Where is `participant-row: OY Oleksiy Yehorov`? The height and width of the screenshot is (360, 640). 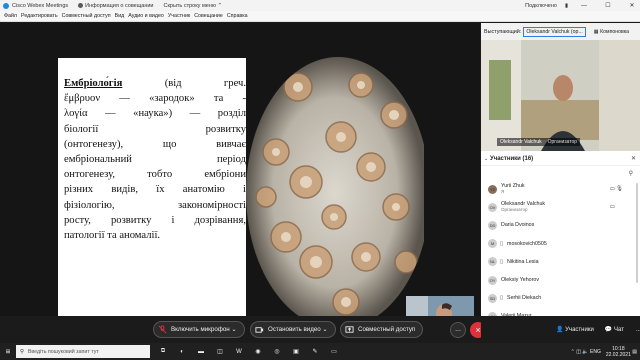
participant-row: OY Oleksiy Yehorov is located at coordinates (560, 280).